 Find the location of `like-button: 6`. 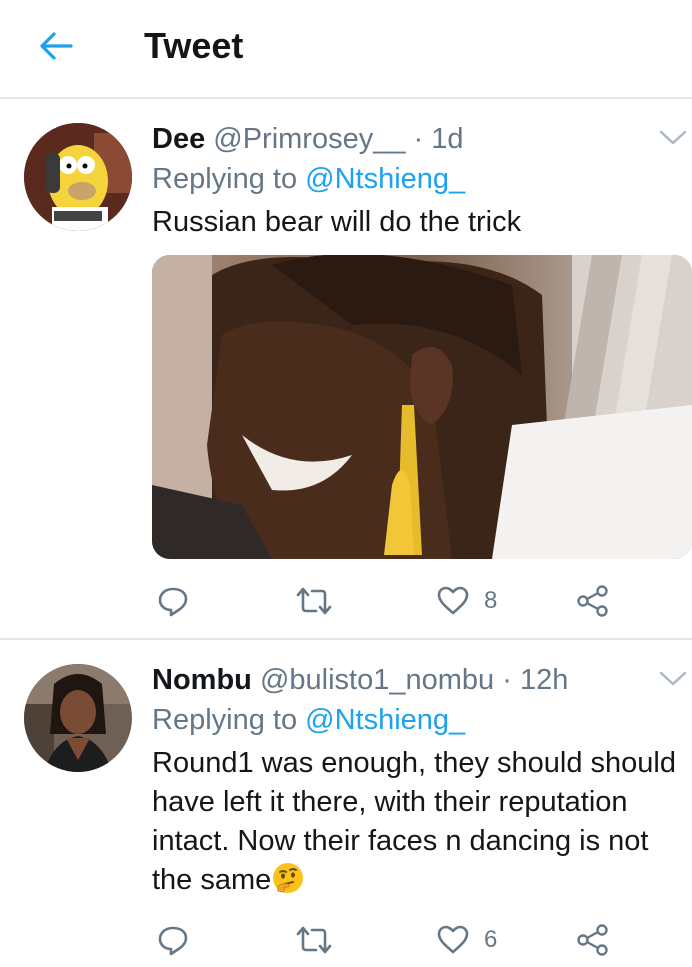

like-button: 6 is located at coordinates (466, 940).